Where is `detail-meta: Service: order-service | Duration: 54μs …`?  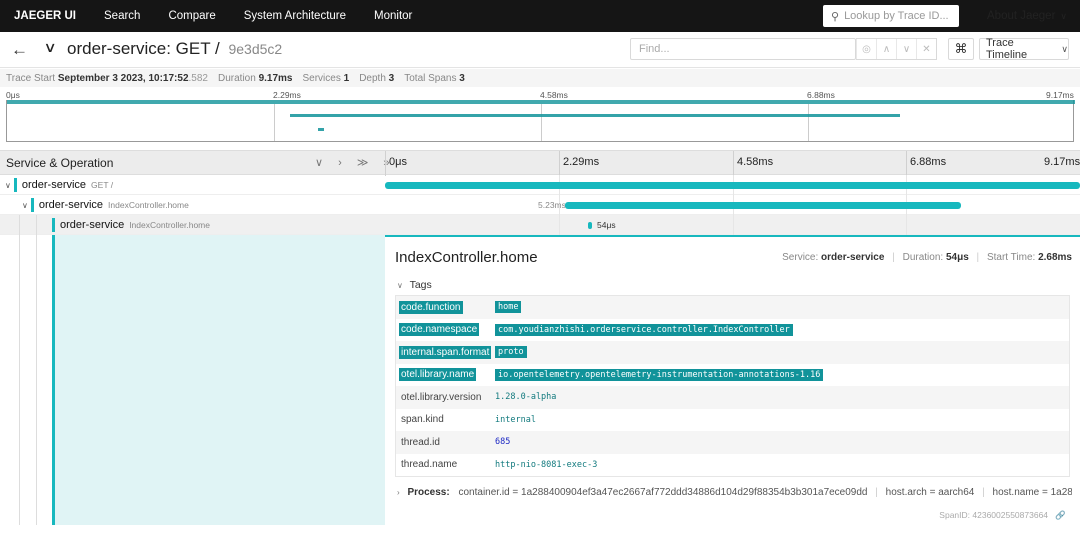
detail-meta: Service: order-service | Duration: 54μs … is located at coordinates (927, 257).